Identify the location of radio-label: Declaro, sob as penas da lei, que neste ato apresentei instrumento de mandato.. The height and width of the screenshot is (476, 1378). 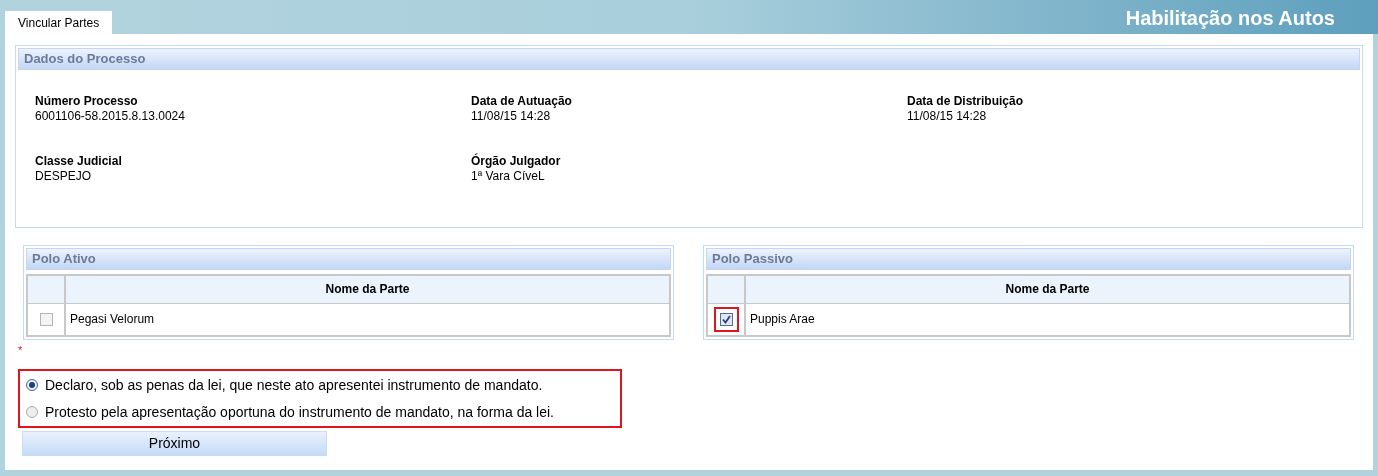
(294, 385).